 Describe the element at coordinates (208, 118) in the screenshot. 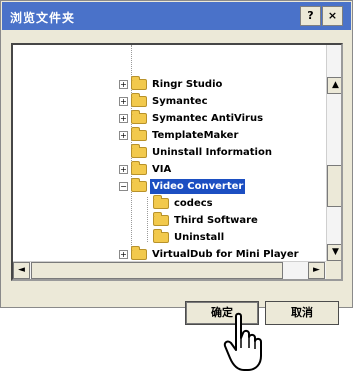

I see `tree-item-label: Symantec AntiVirus` at that location.